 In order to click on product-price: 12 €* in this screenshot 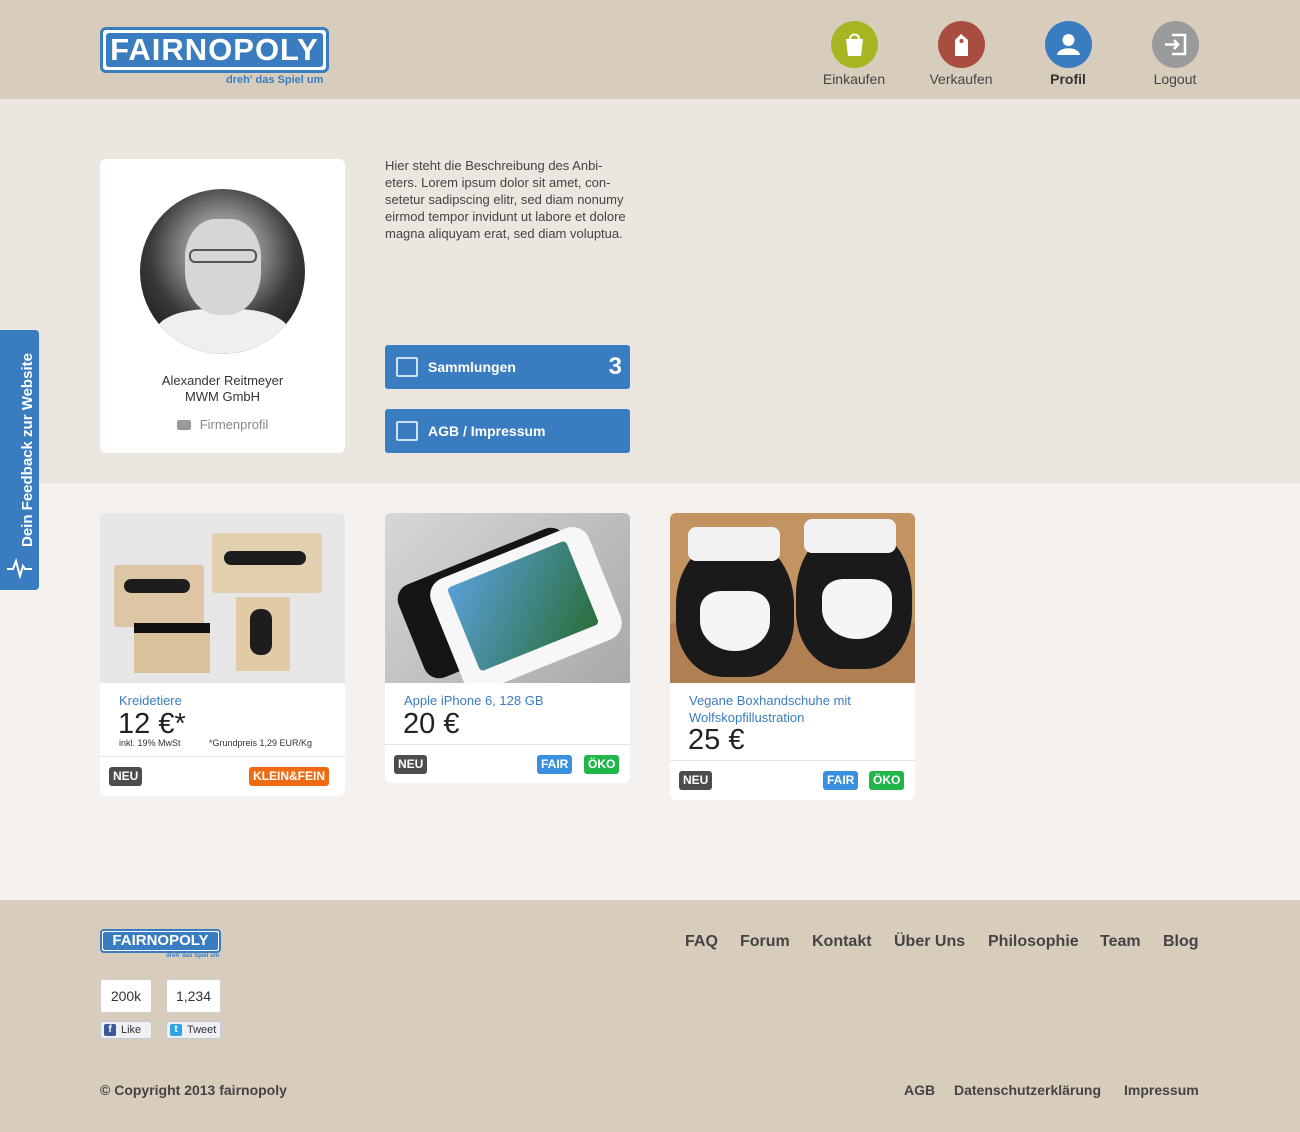, I will do `click(152, 724)`.